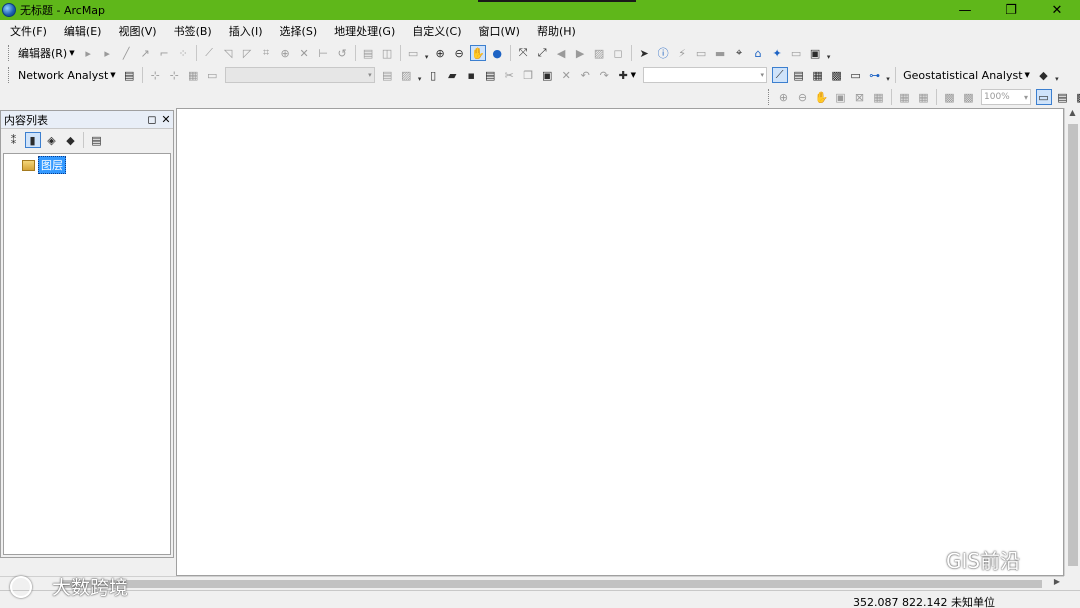  I want to click on straight-segment-icon: ╱, so click(126, 53).